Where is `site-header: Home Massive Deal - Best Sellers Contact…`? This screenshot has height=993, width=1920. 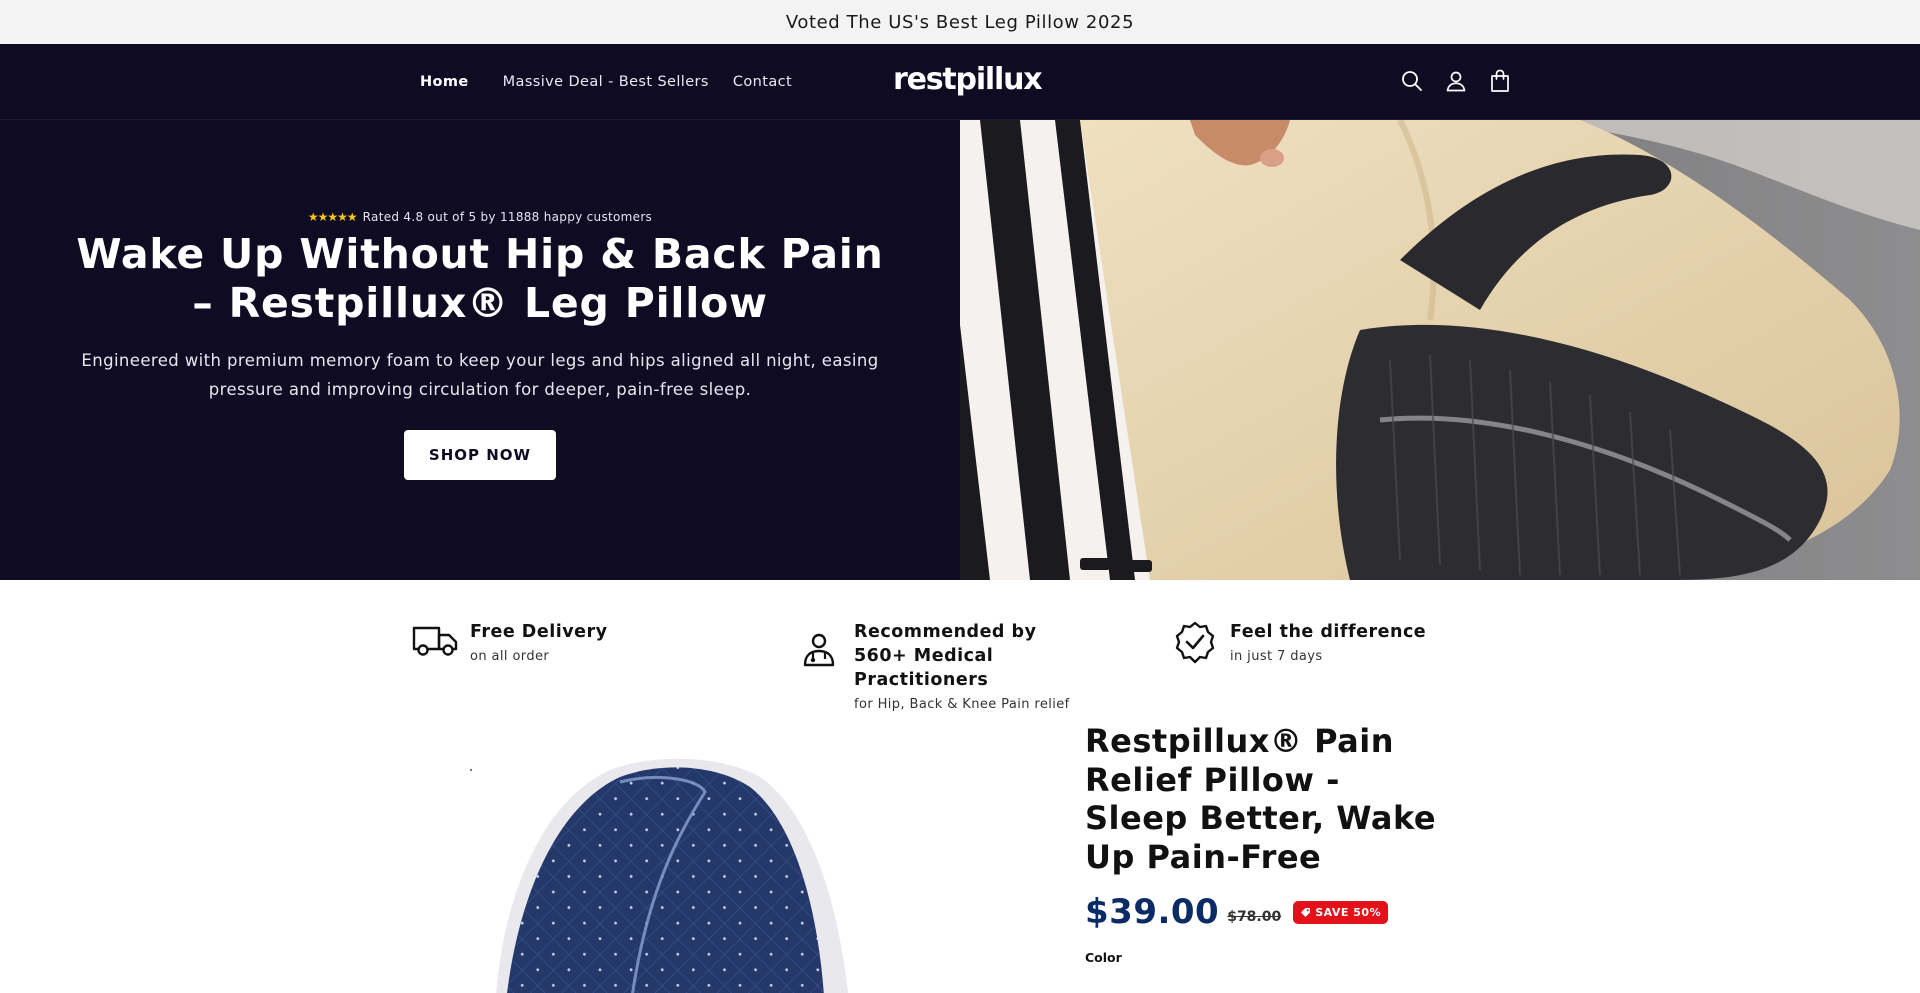 site-header: Home Massive Deal - Best Sellers Contact… is located at coordinates (960, 82).